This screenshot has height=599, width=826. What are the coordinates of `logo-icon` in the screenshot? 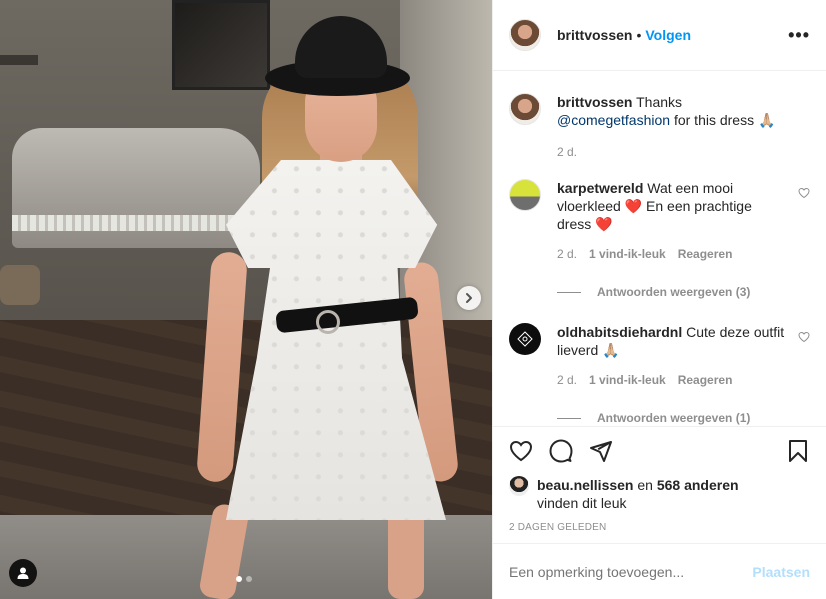 It's located at (525, 339).